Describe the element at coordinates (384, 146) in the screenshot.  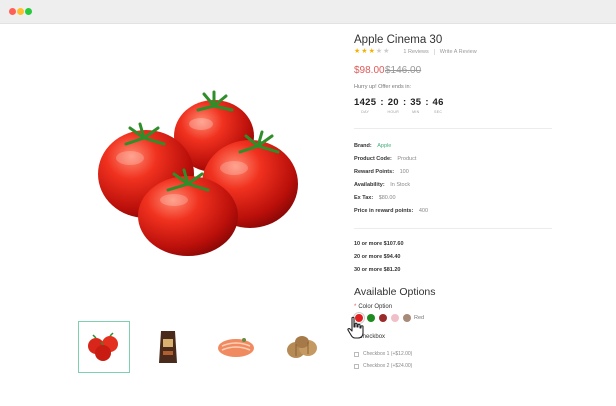
I see `brand-link: Apple` at that location.